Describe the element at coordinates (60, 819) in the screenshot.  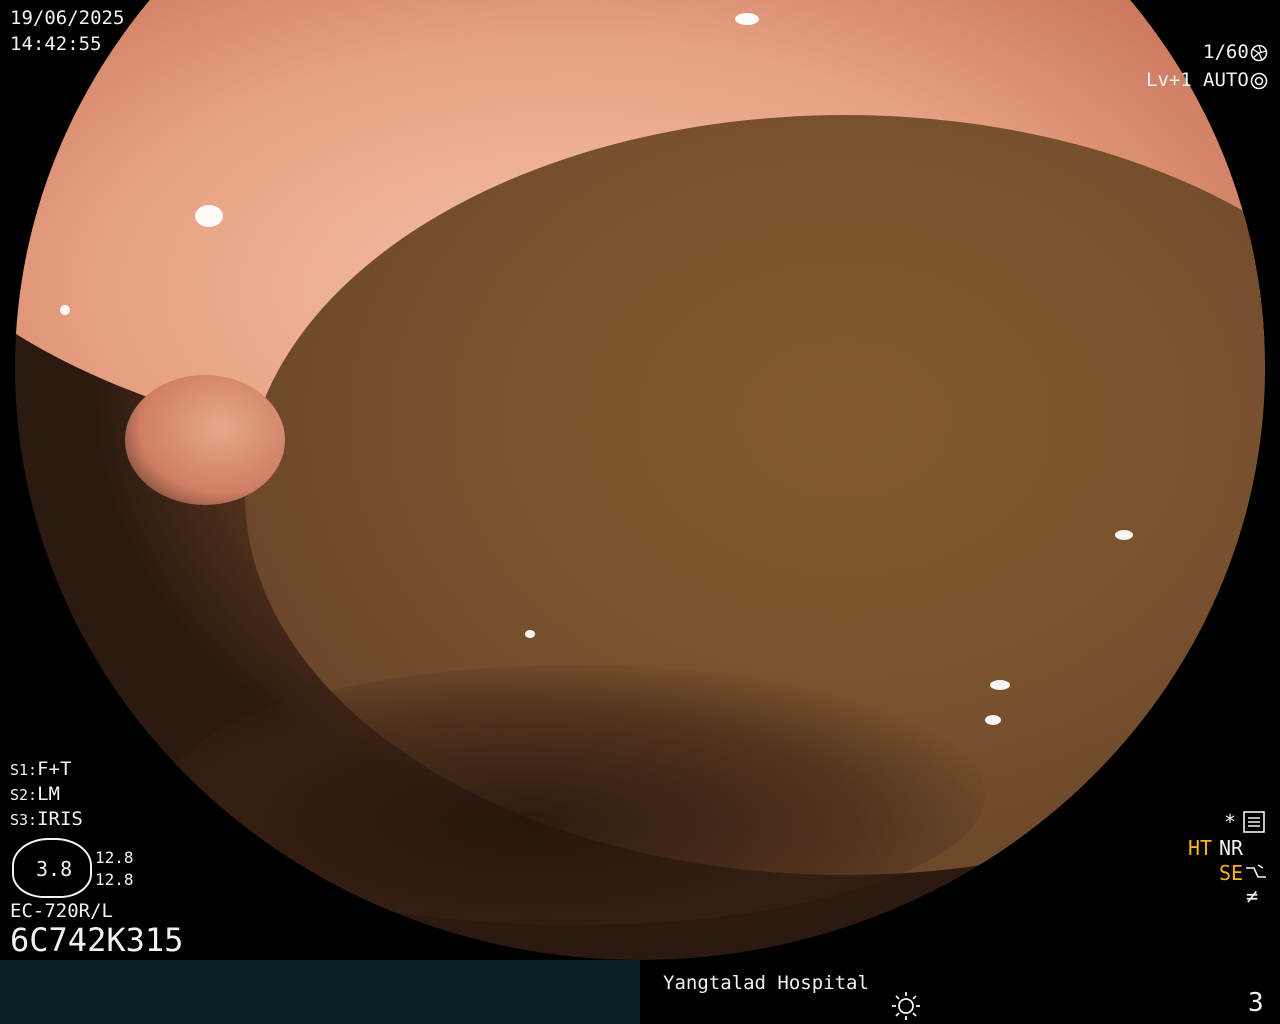
I see `switch-s3-value: IRIS` at that location.